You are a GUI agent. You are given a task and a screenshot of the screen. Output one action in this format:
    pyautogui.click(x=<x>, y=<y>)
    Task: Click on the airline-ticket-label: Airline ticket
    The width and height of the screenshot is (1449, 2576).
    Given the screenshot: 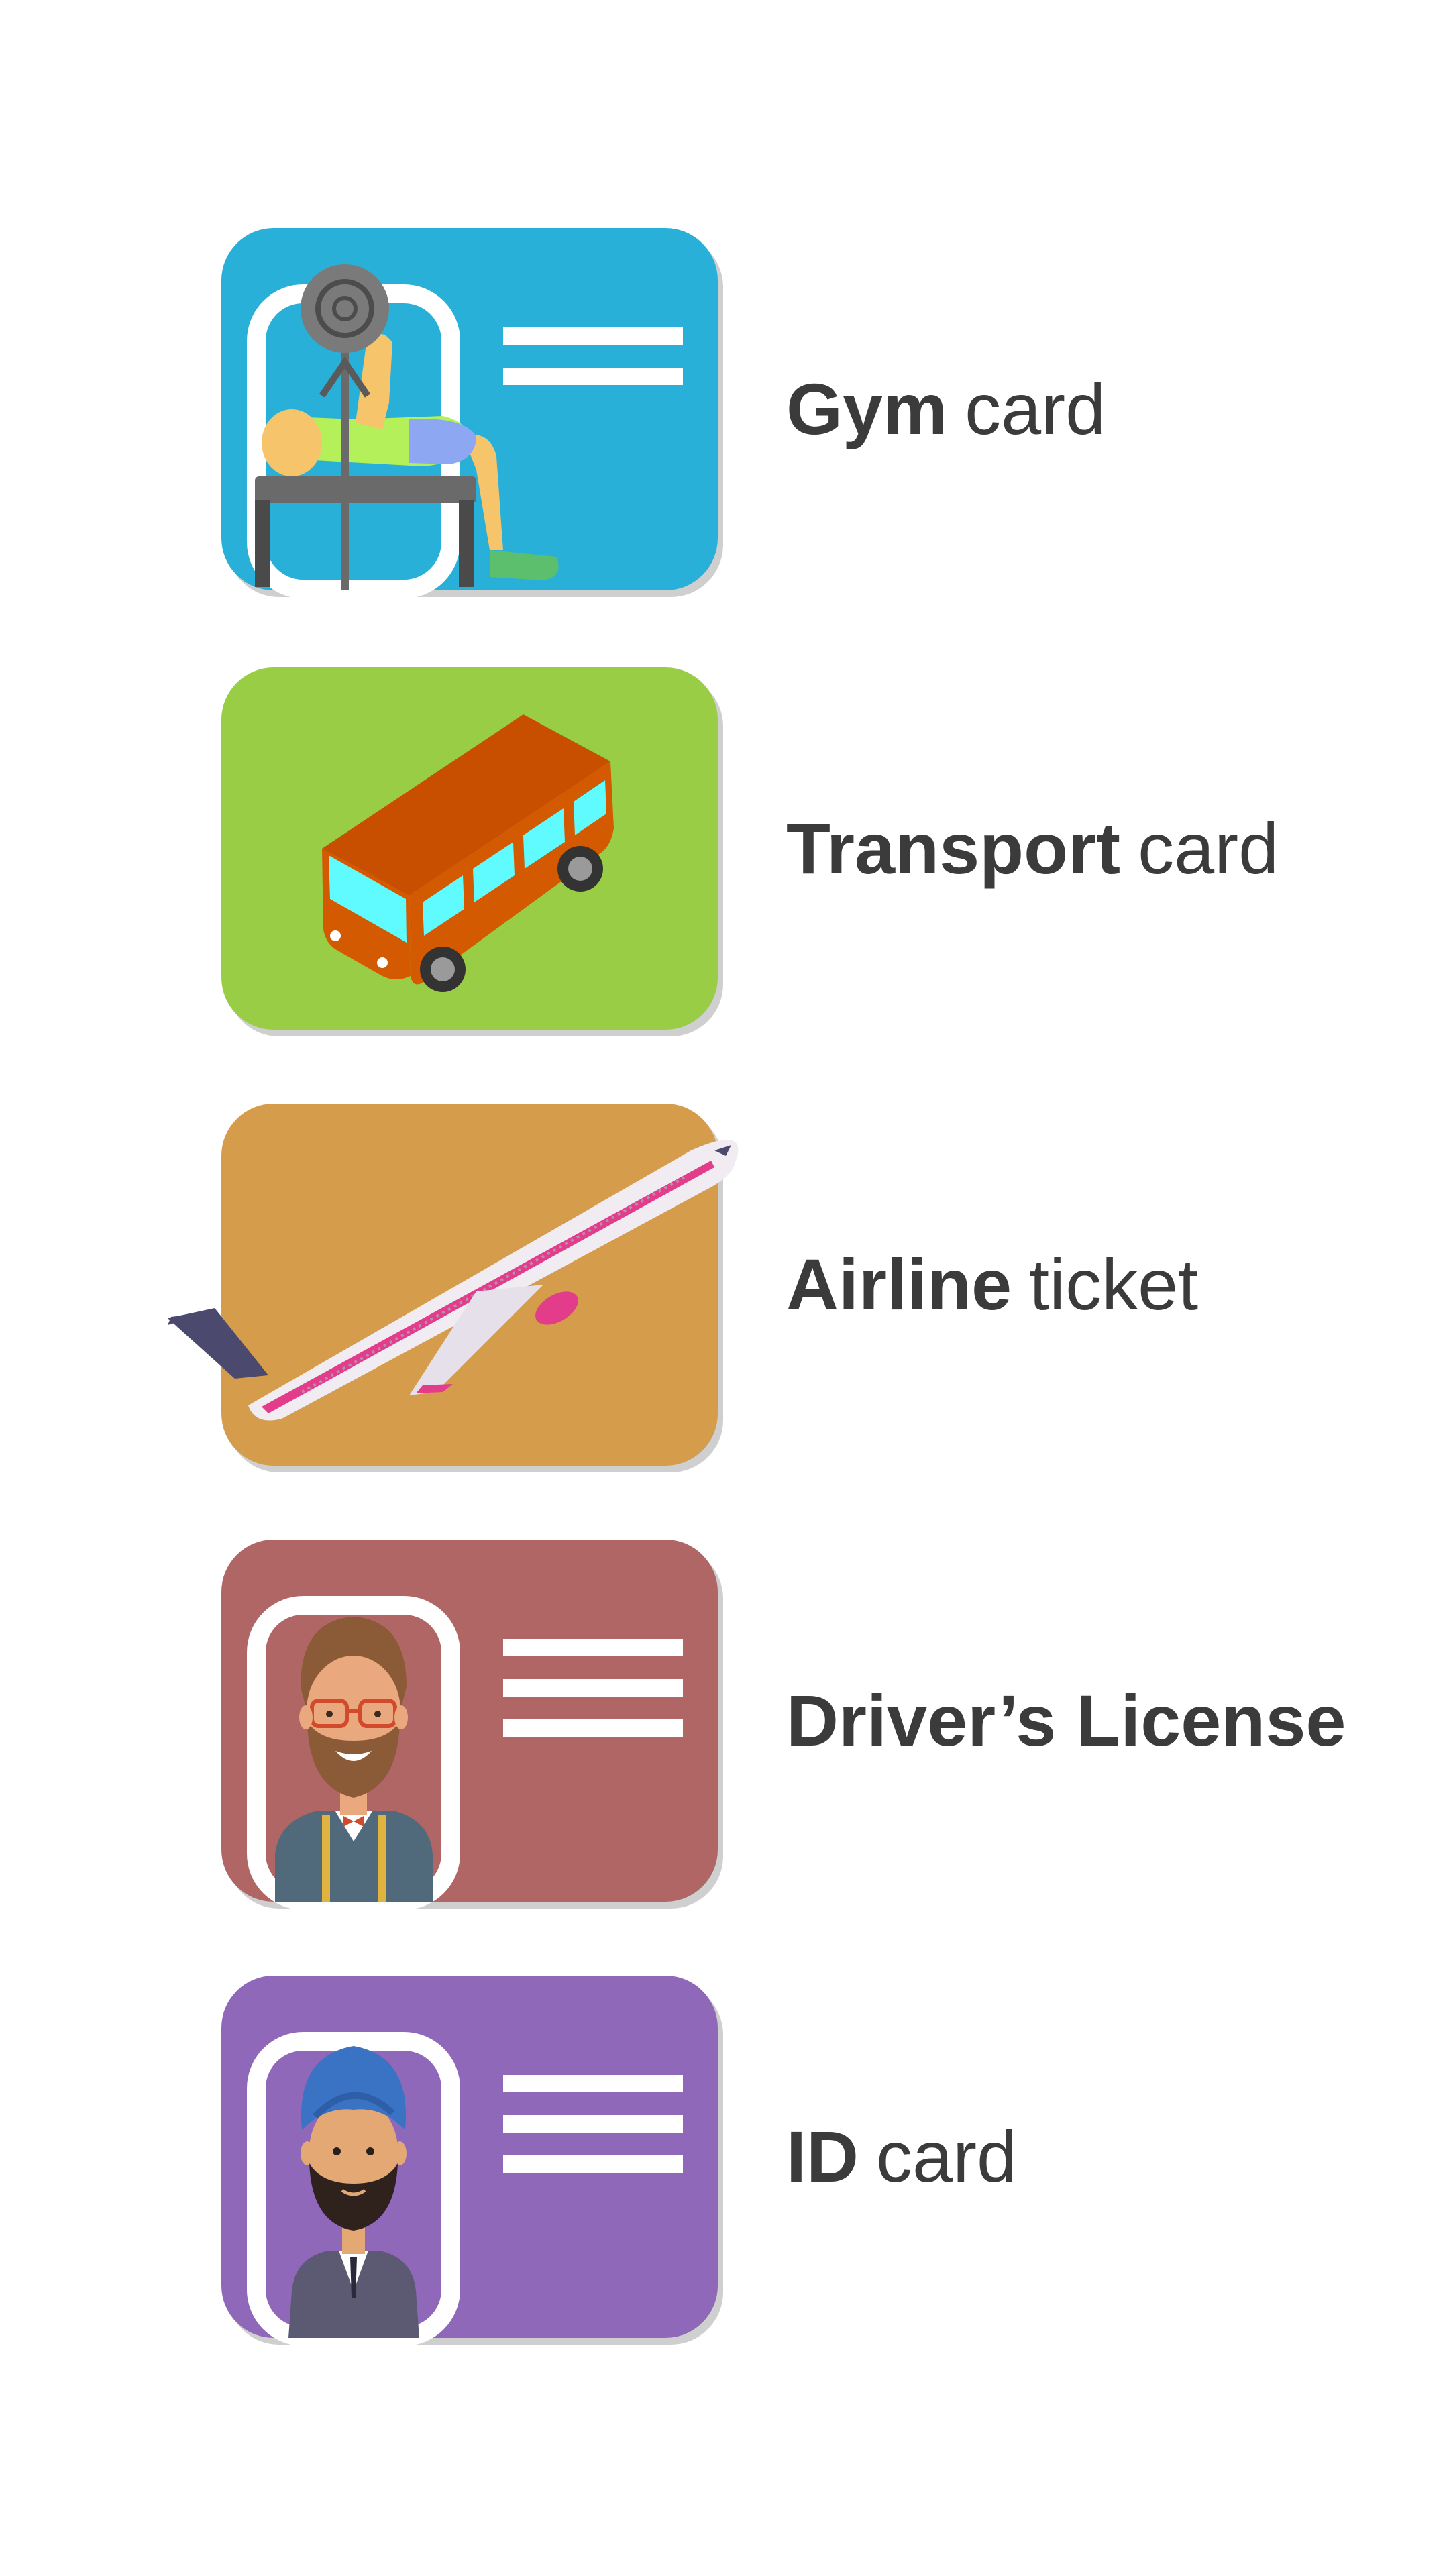 What is the action you would take?
    pyautogui.click(x=992, y=1284)
    